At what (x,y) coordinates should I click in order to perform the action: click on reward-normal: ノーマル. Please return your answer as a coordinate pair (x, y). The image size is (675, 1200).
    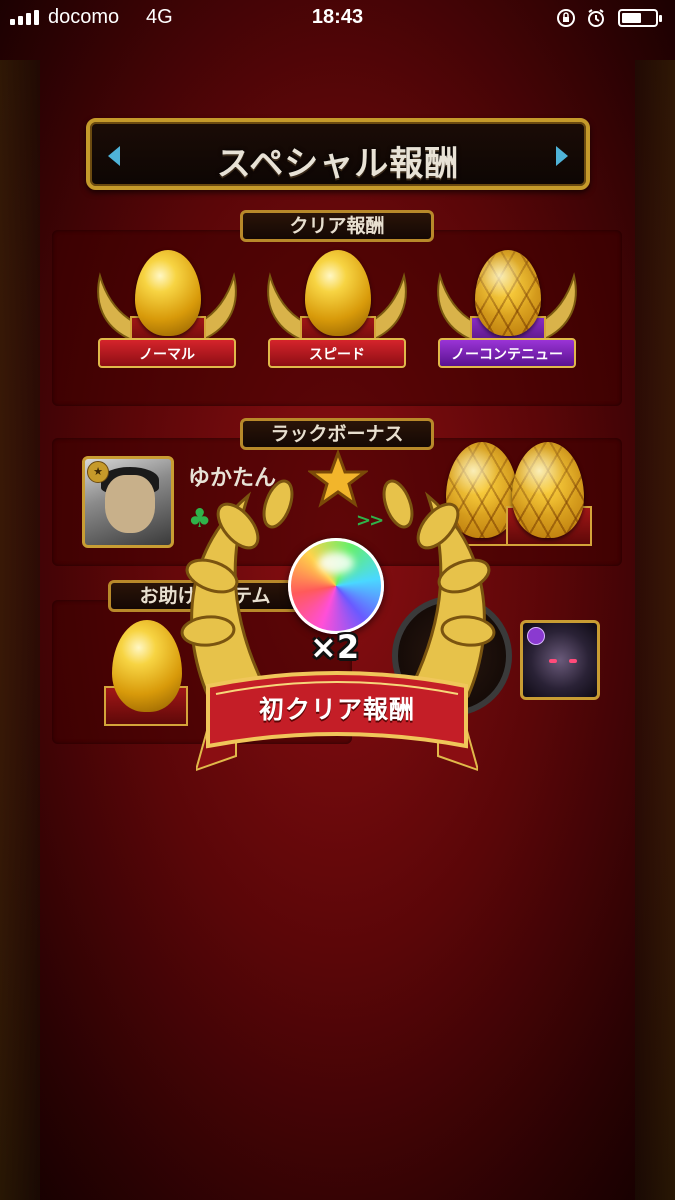
    Looking at the image, I should click on (167, 315).